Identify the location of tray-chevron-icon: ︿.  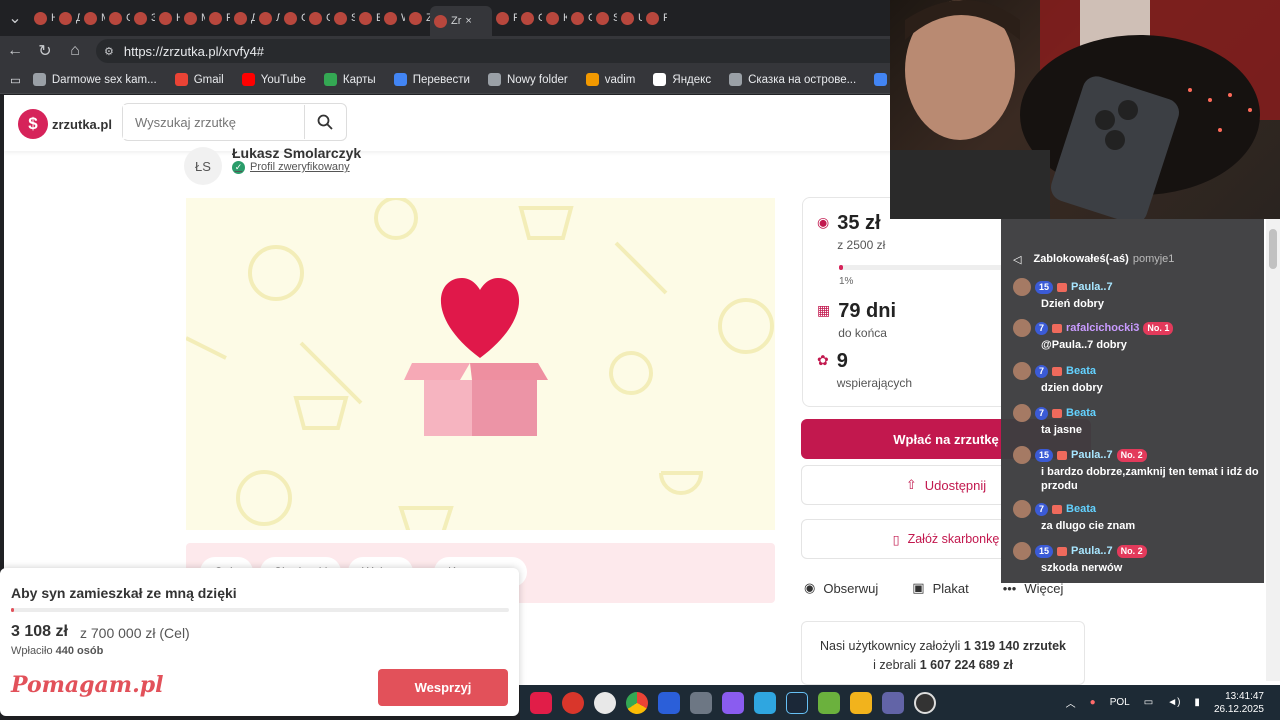
(1071, 702).